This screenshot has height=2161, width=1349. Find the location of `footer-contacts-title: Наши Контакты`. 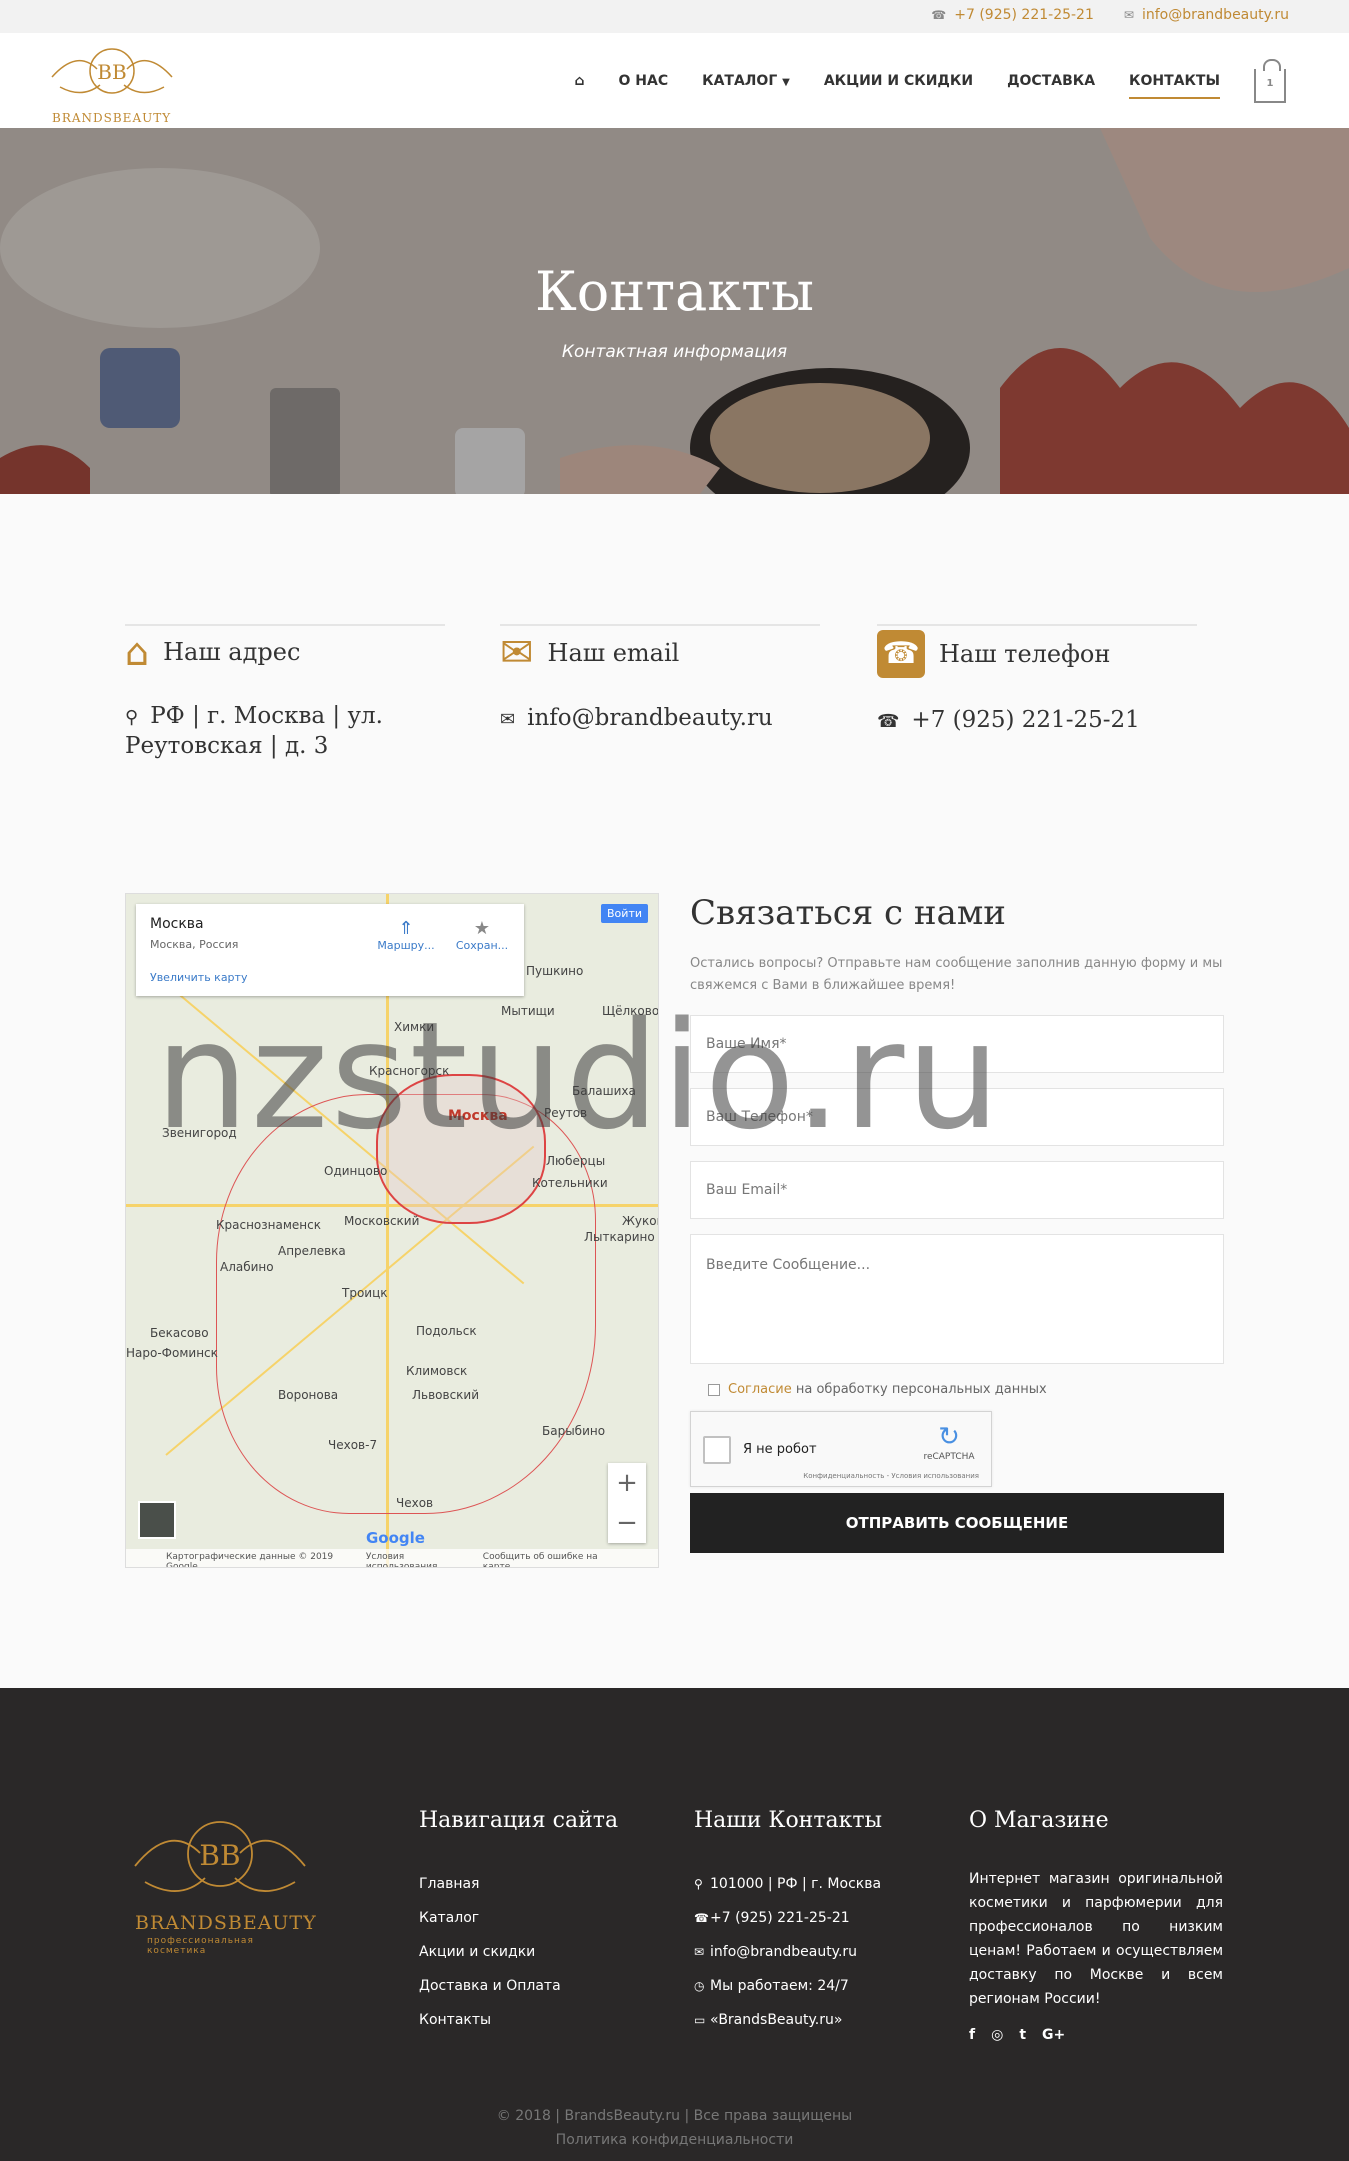

footer-contacts-title: Наши Контакты is located at coordinates (788, 1820).